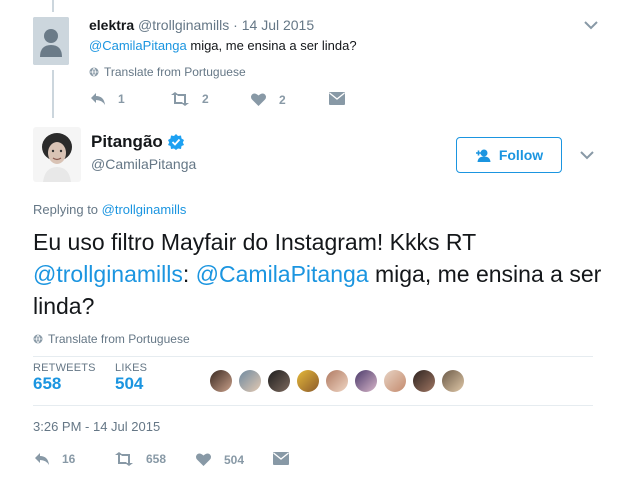 This screenshot has width=624, height=483. I want to click on reply-mention-link: @CamilaPitanga, so click(138, 45).